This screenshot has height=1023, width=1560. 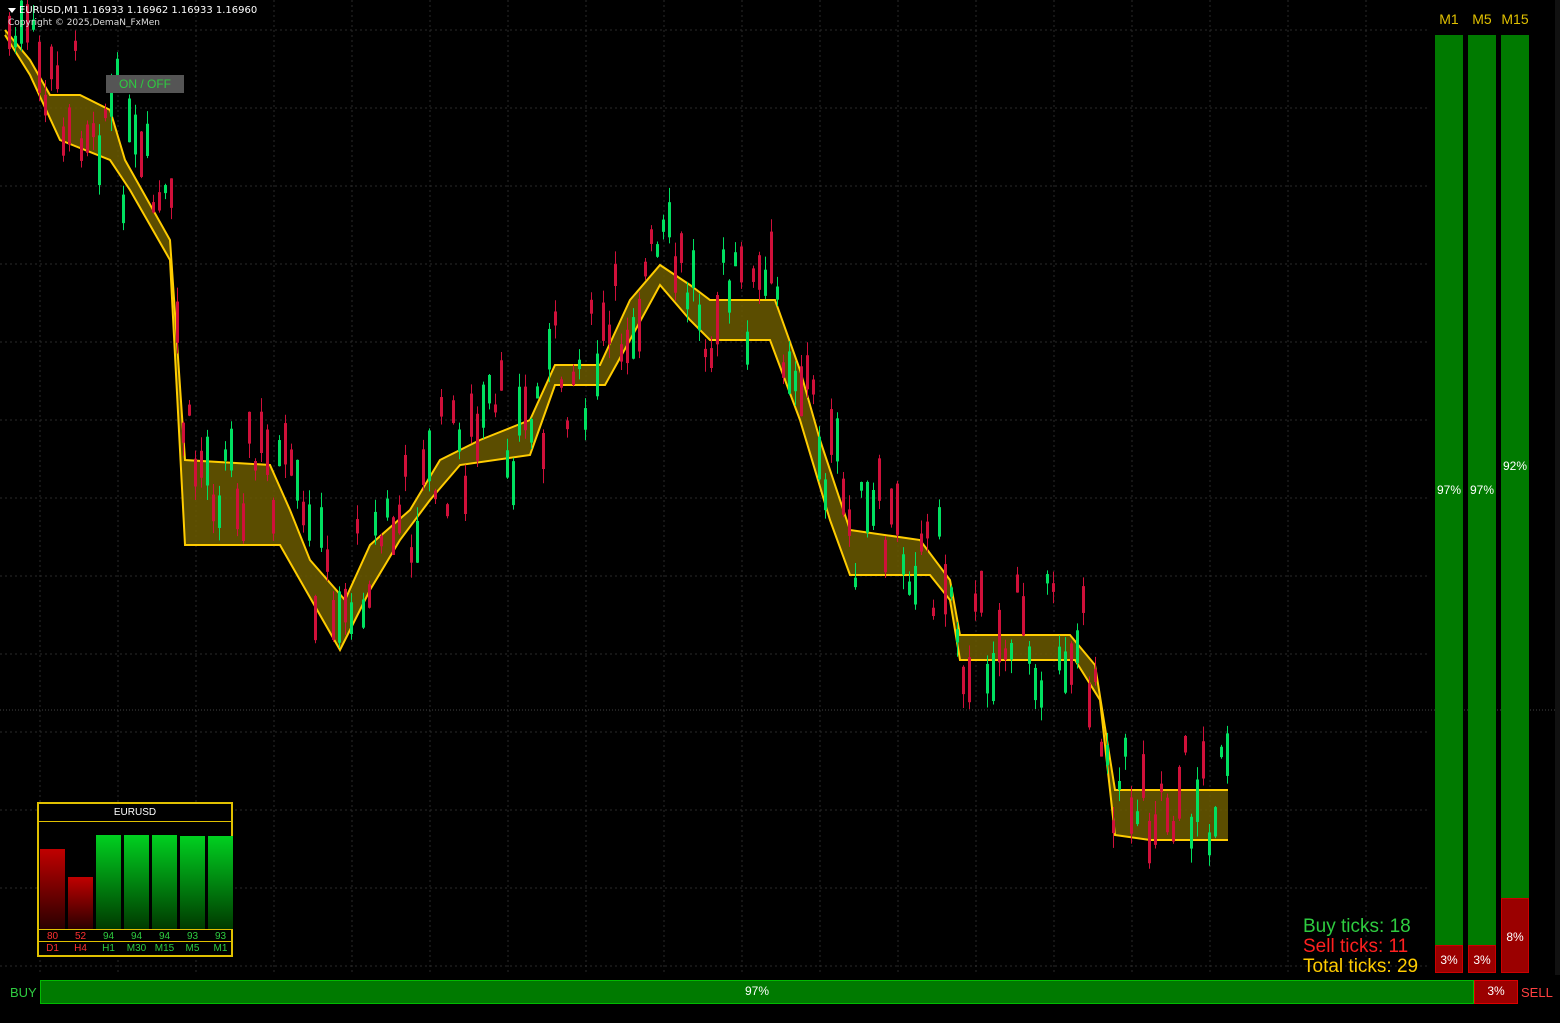 I want to click on sell-label: SELL, so click(x=1537, y=992).